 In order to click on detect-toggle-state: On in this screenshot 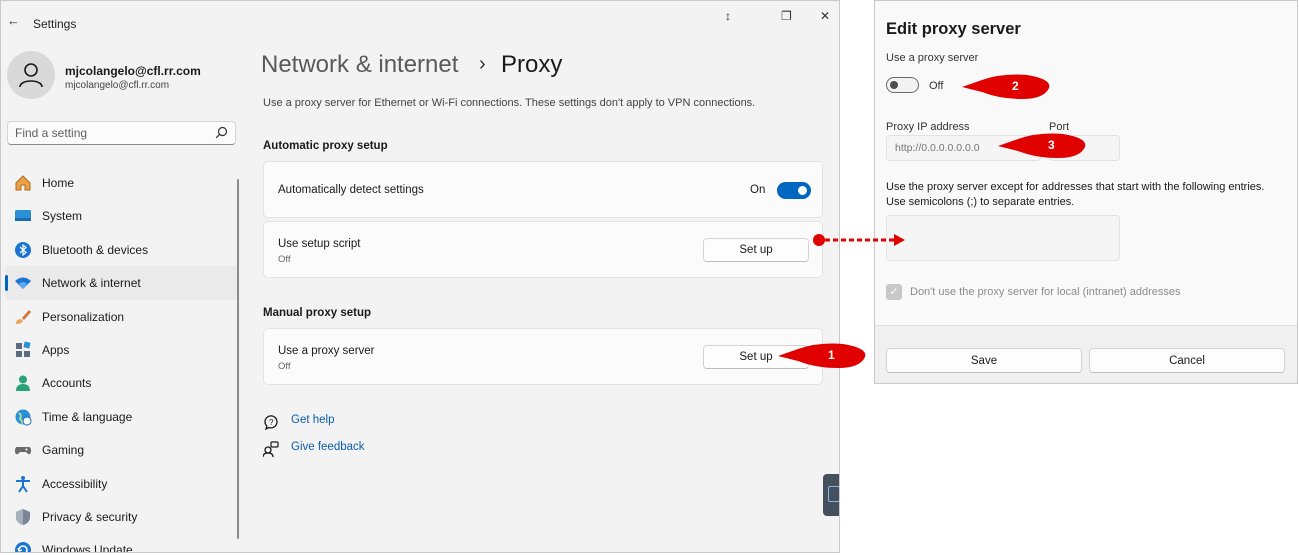, I will do `click(758, 190)`.